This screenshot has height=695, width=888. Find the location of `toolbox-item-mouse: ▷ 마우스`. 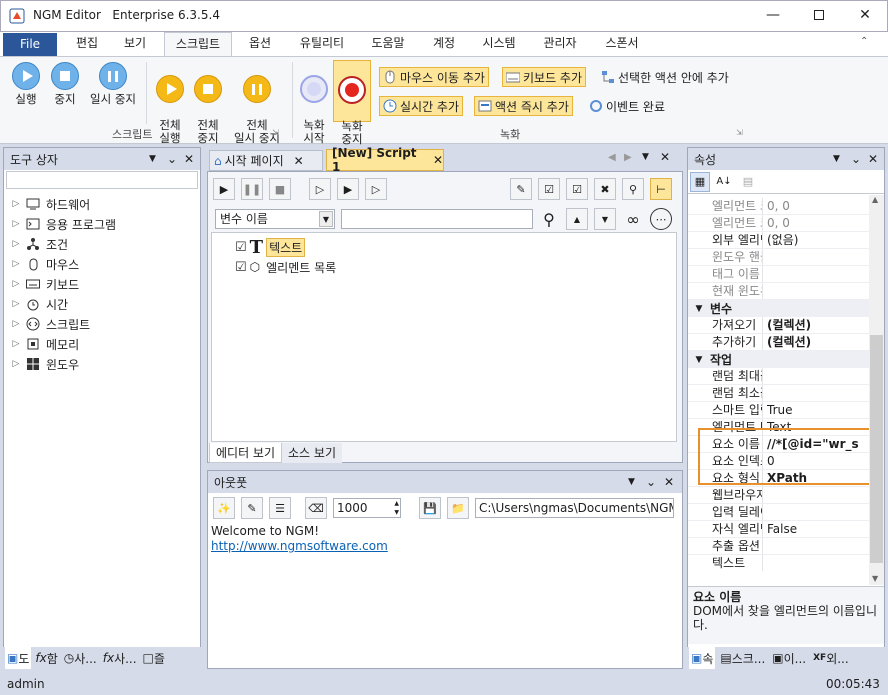

toolbox-item-mouse: ▷ 마우스 is located at coordinates (105, 264).